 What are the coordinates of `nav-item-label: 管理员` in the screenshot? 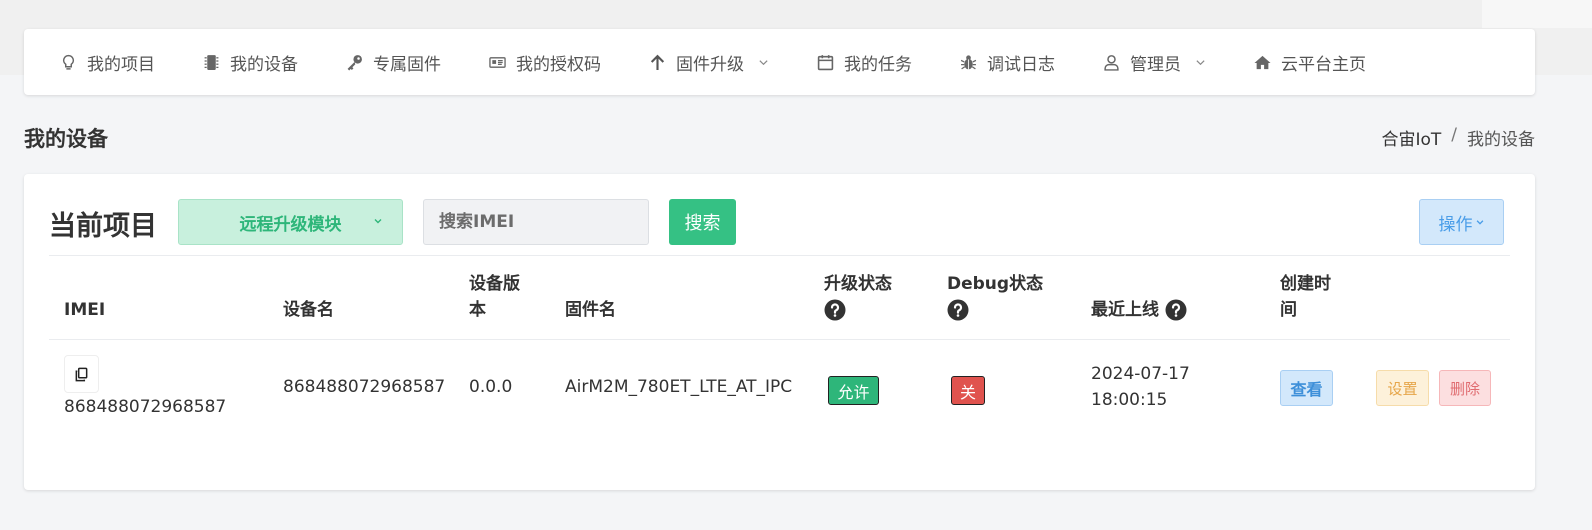 It's located at (1155, 64).